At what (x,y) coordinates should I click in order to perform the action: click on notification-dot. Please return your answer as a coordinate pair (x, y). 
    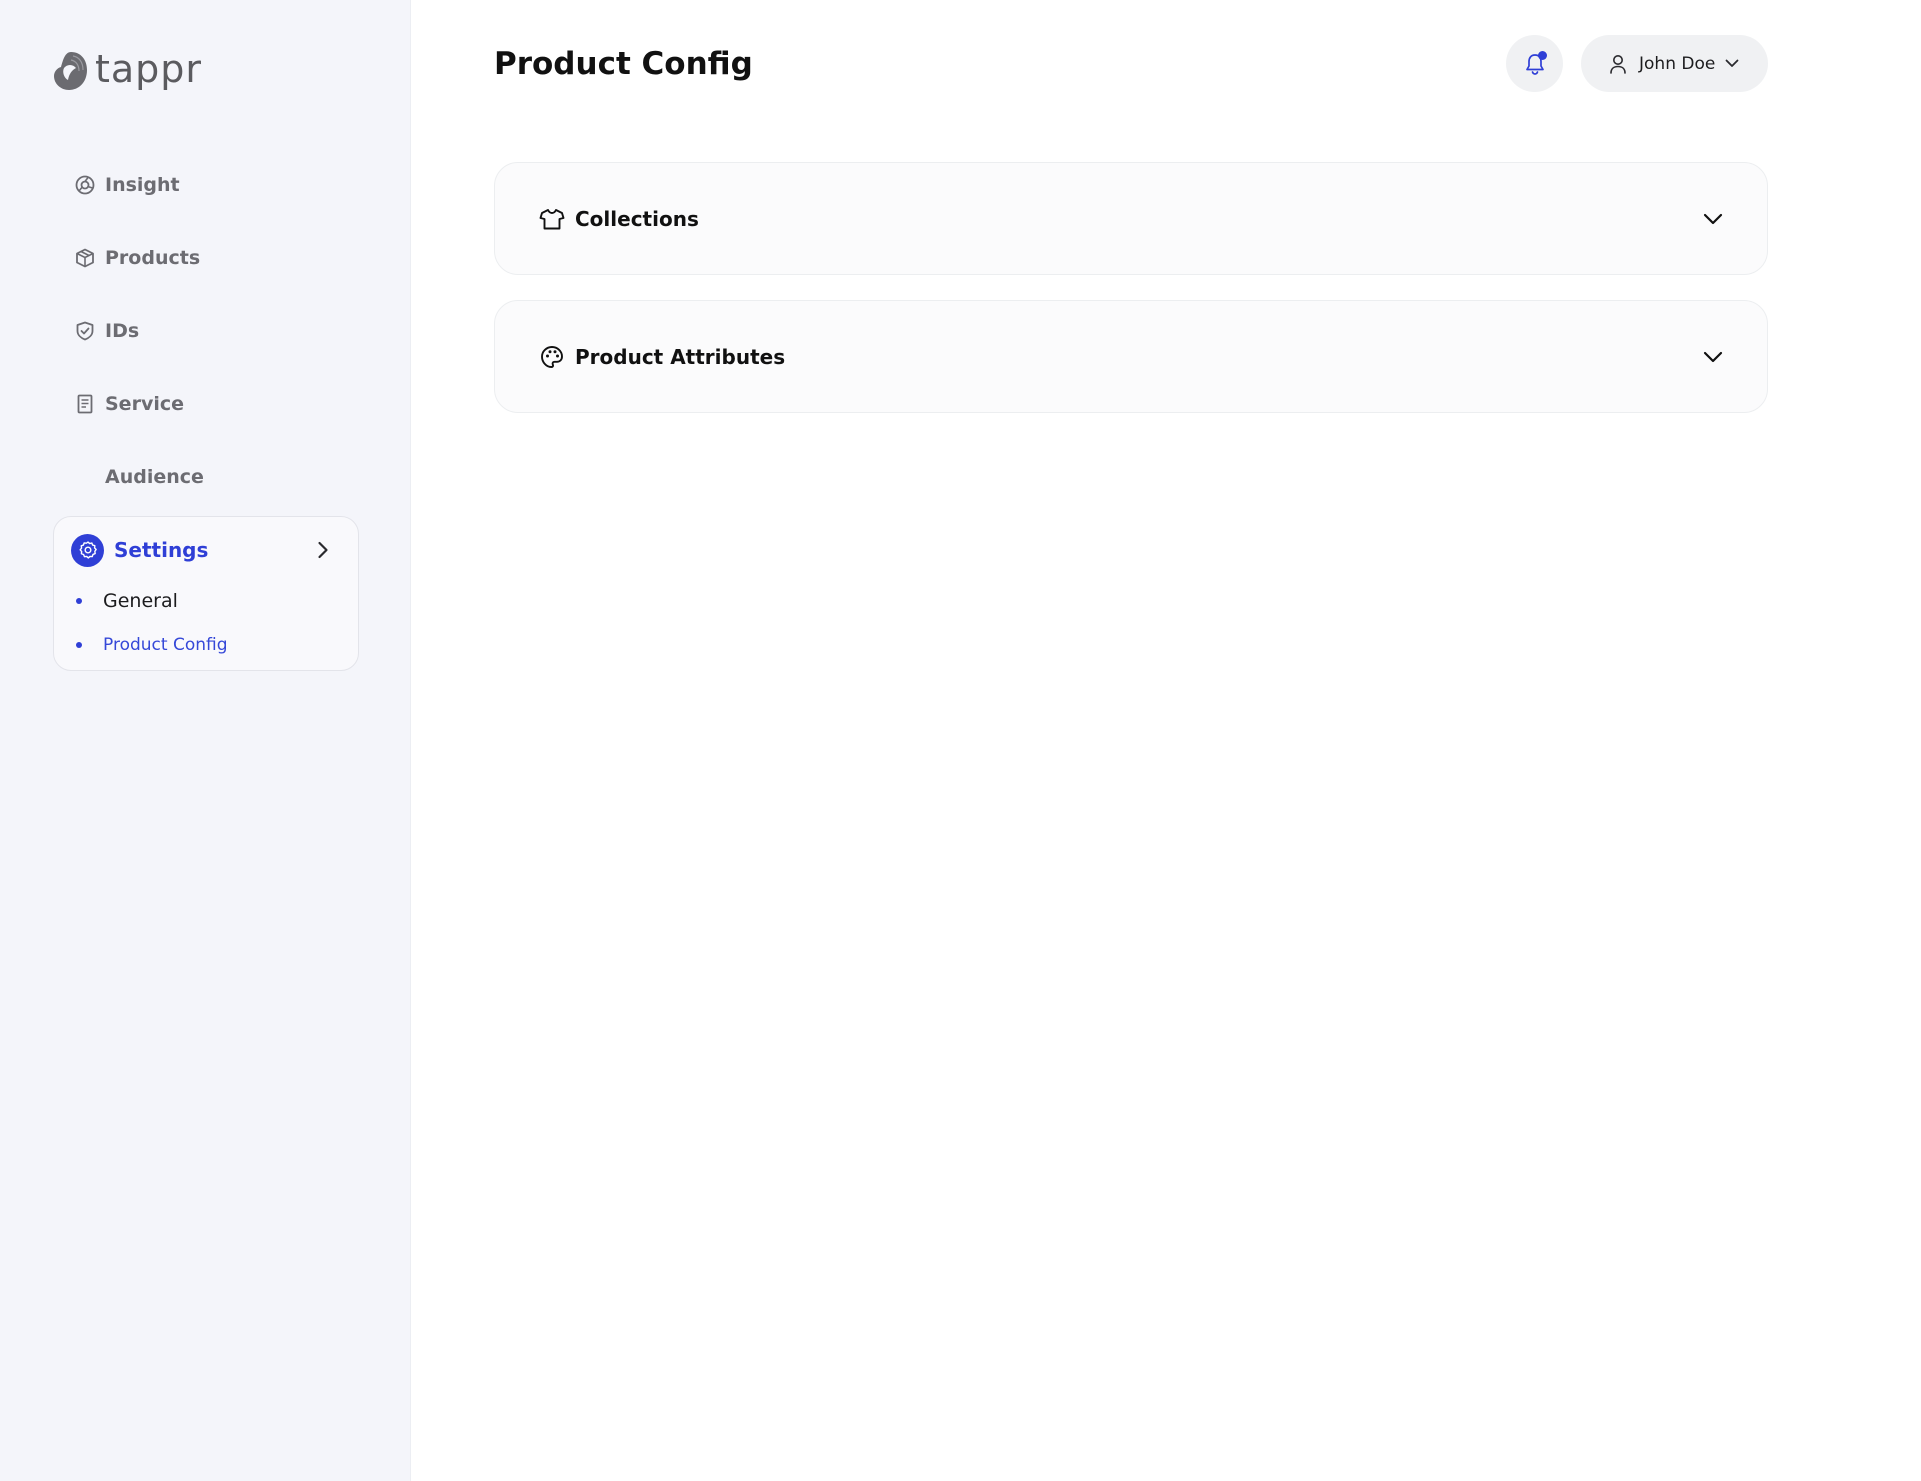
    Looking at the image, I should click on (1542, 55).